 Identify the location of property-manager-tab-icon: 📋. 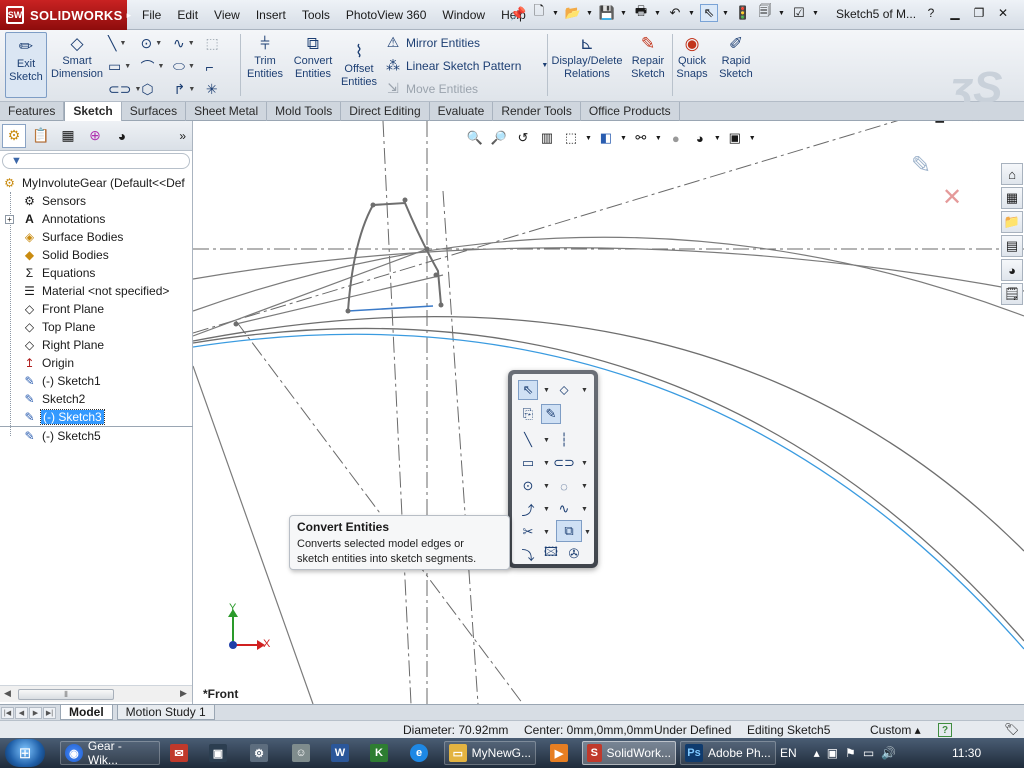
(41, 136).